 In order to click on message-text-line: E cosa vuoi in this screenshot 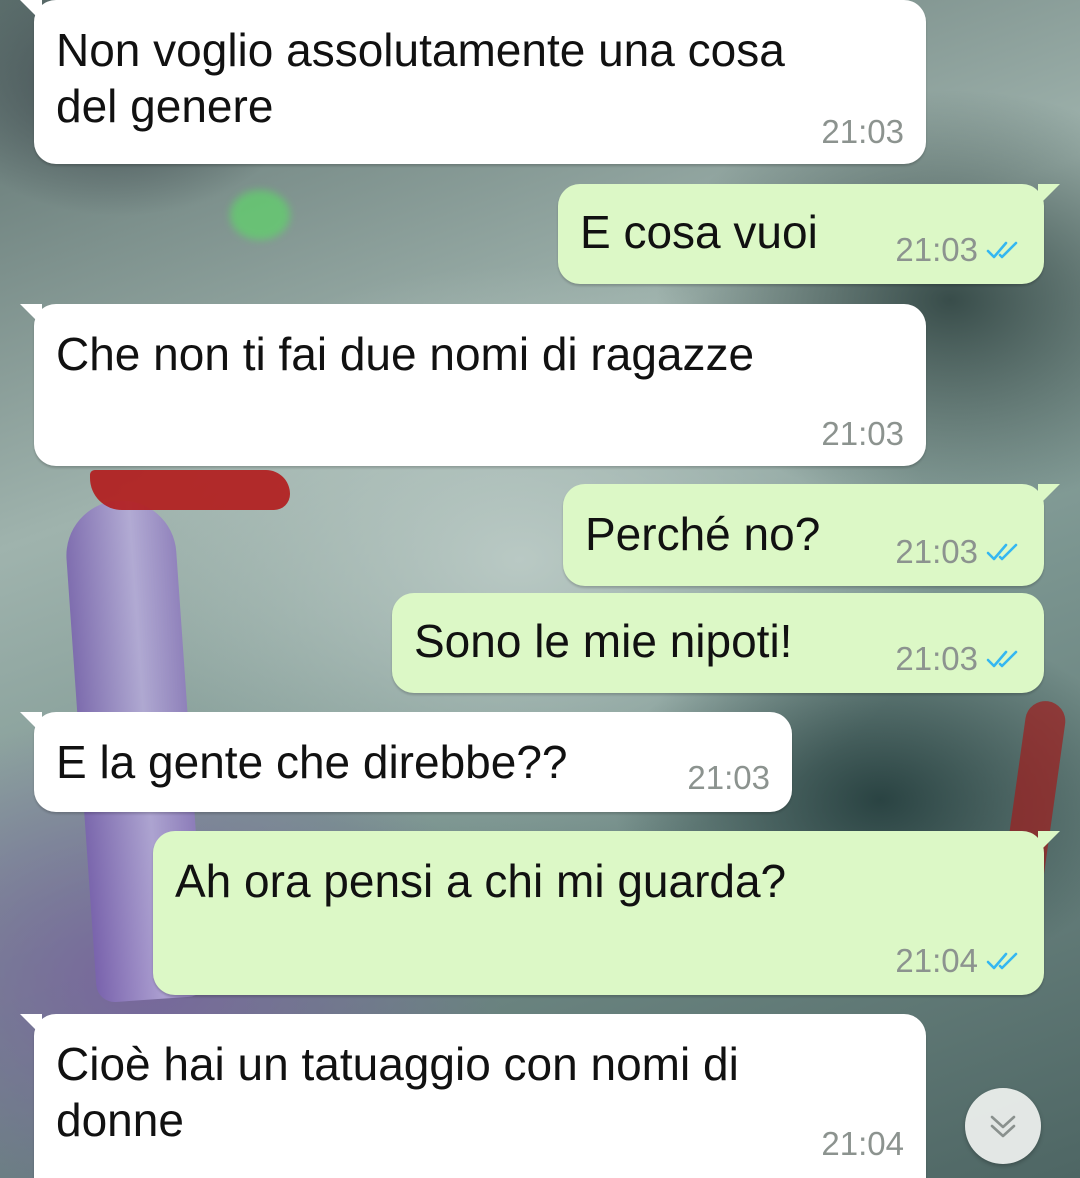, I will do `click(699, 232)`.